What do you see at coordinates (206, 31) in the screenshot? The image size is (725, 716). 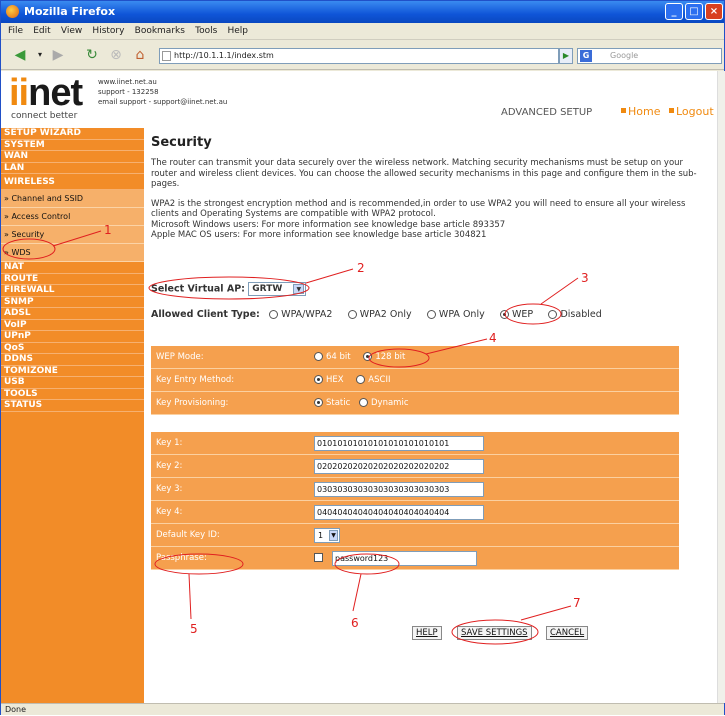 I see `menu-tools: Tools` at bounding box center [206, 31].